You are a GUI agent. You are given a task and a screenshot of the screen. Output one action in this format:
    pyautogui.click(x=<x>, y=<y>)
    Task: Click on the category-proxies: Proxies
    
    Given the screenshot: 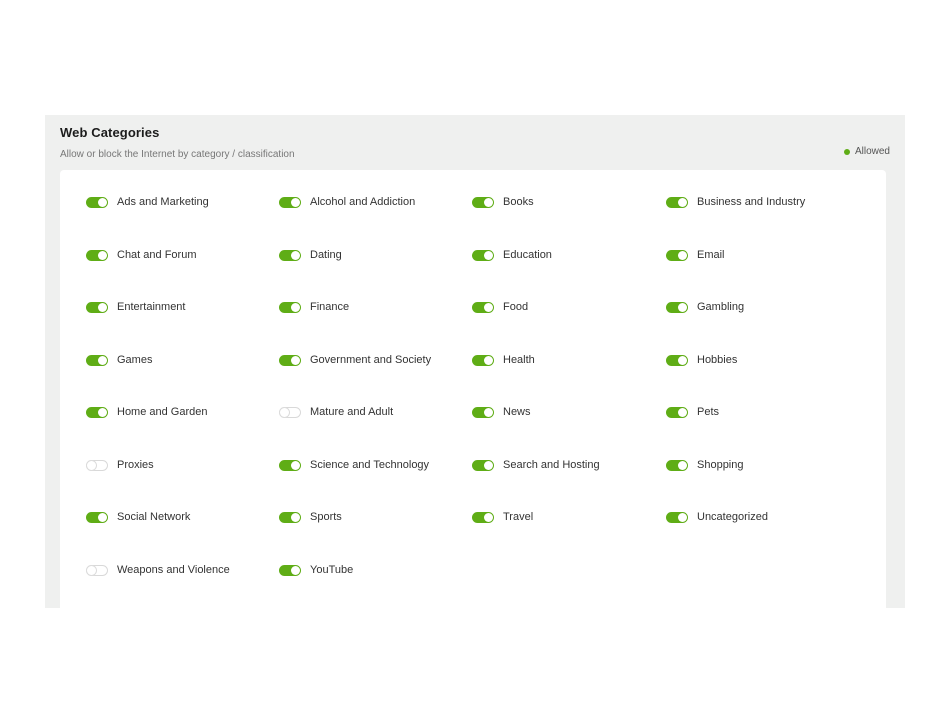 What is the action you would take?
    pyautogui.click(x=182, y=485)
    